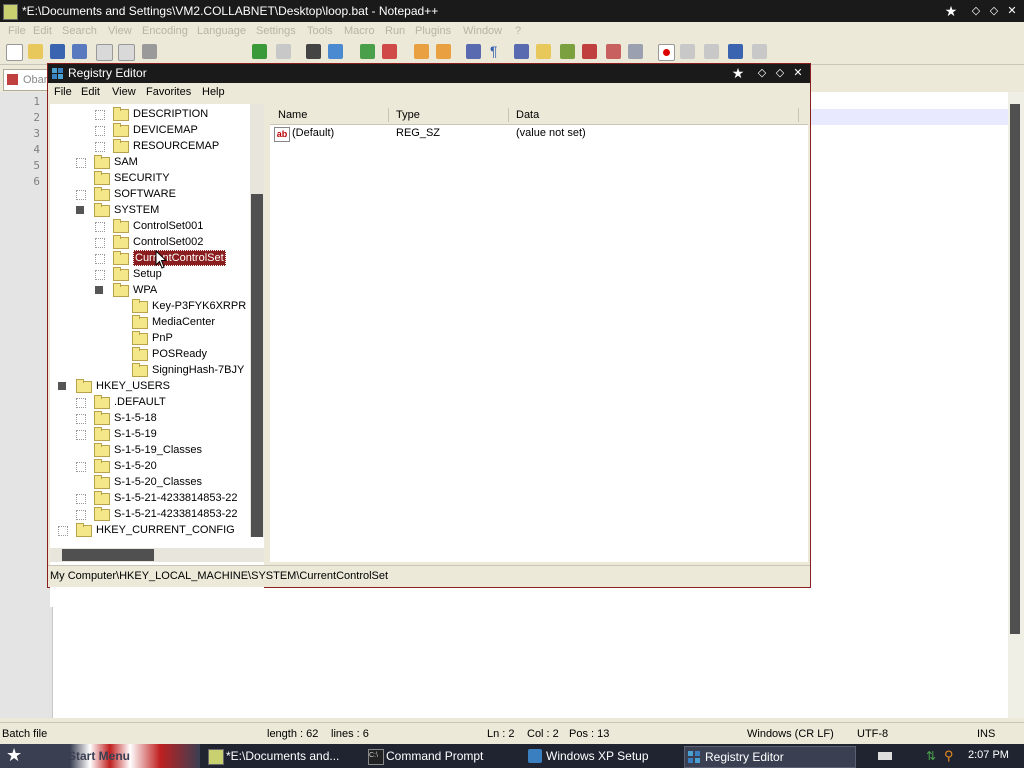  What do you see at coordinates (395, 31) in the screenshot?
I see `menu-run: Run` at bounding box center [395, 31].